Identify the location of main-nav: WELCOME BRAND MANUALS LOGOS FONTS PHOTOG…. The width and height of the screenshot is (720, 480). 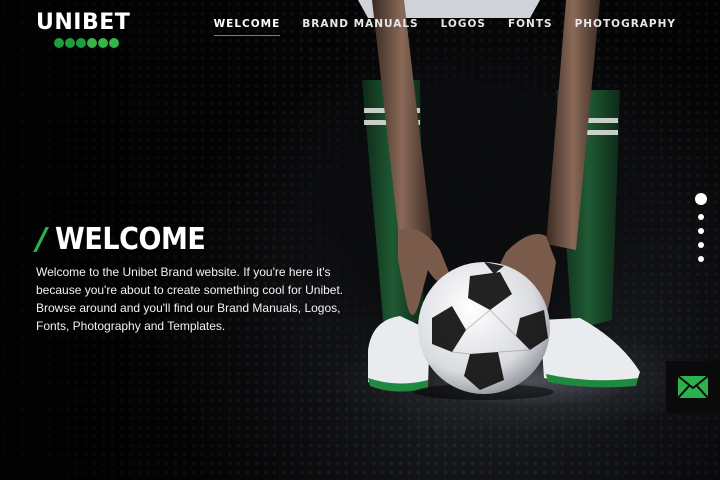
(444, 27).